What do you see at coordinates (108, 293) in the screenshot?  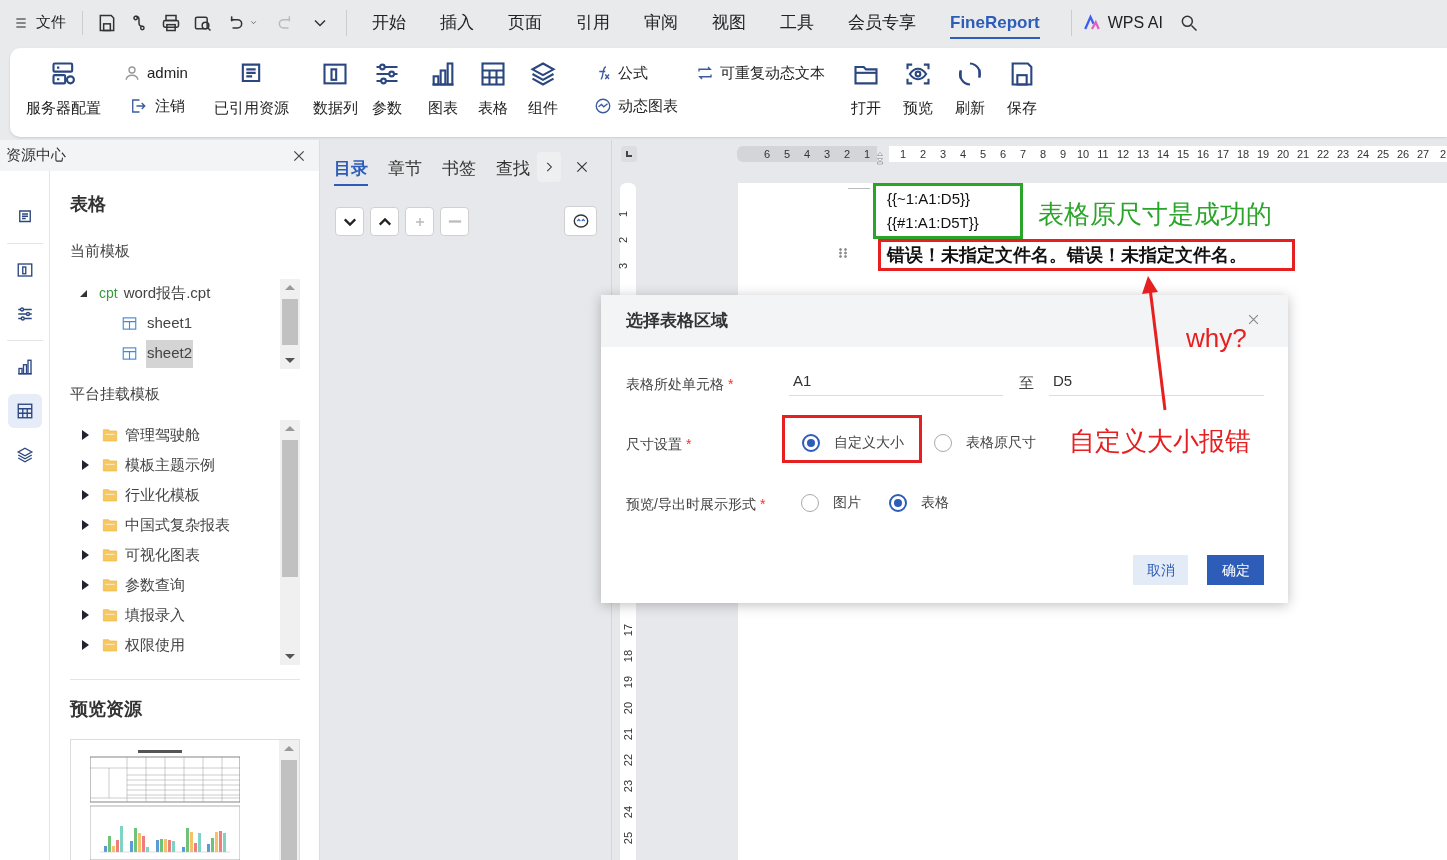 I see `file-type-label: cpt` at bounding box center [108, 293].